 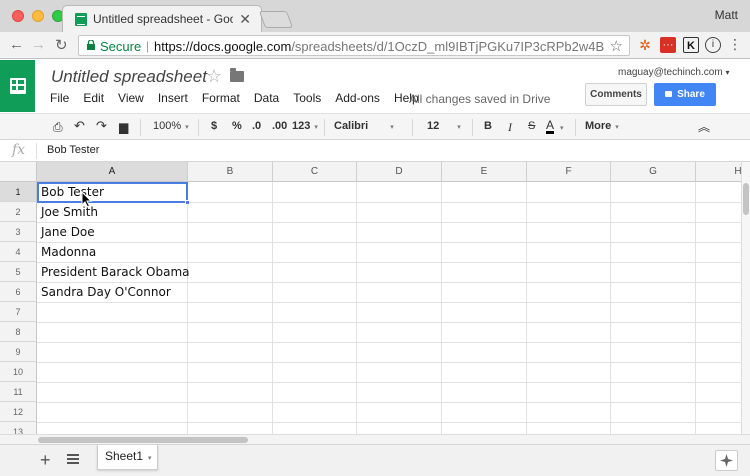 I want to click on all-sheets-menu-icon, so click(x=73, y=459).